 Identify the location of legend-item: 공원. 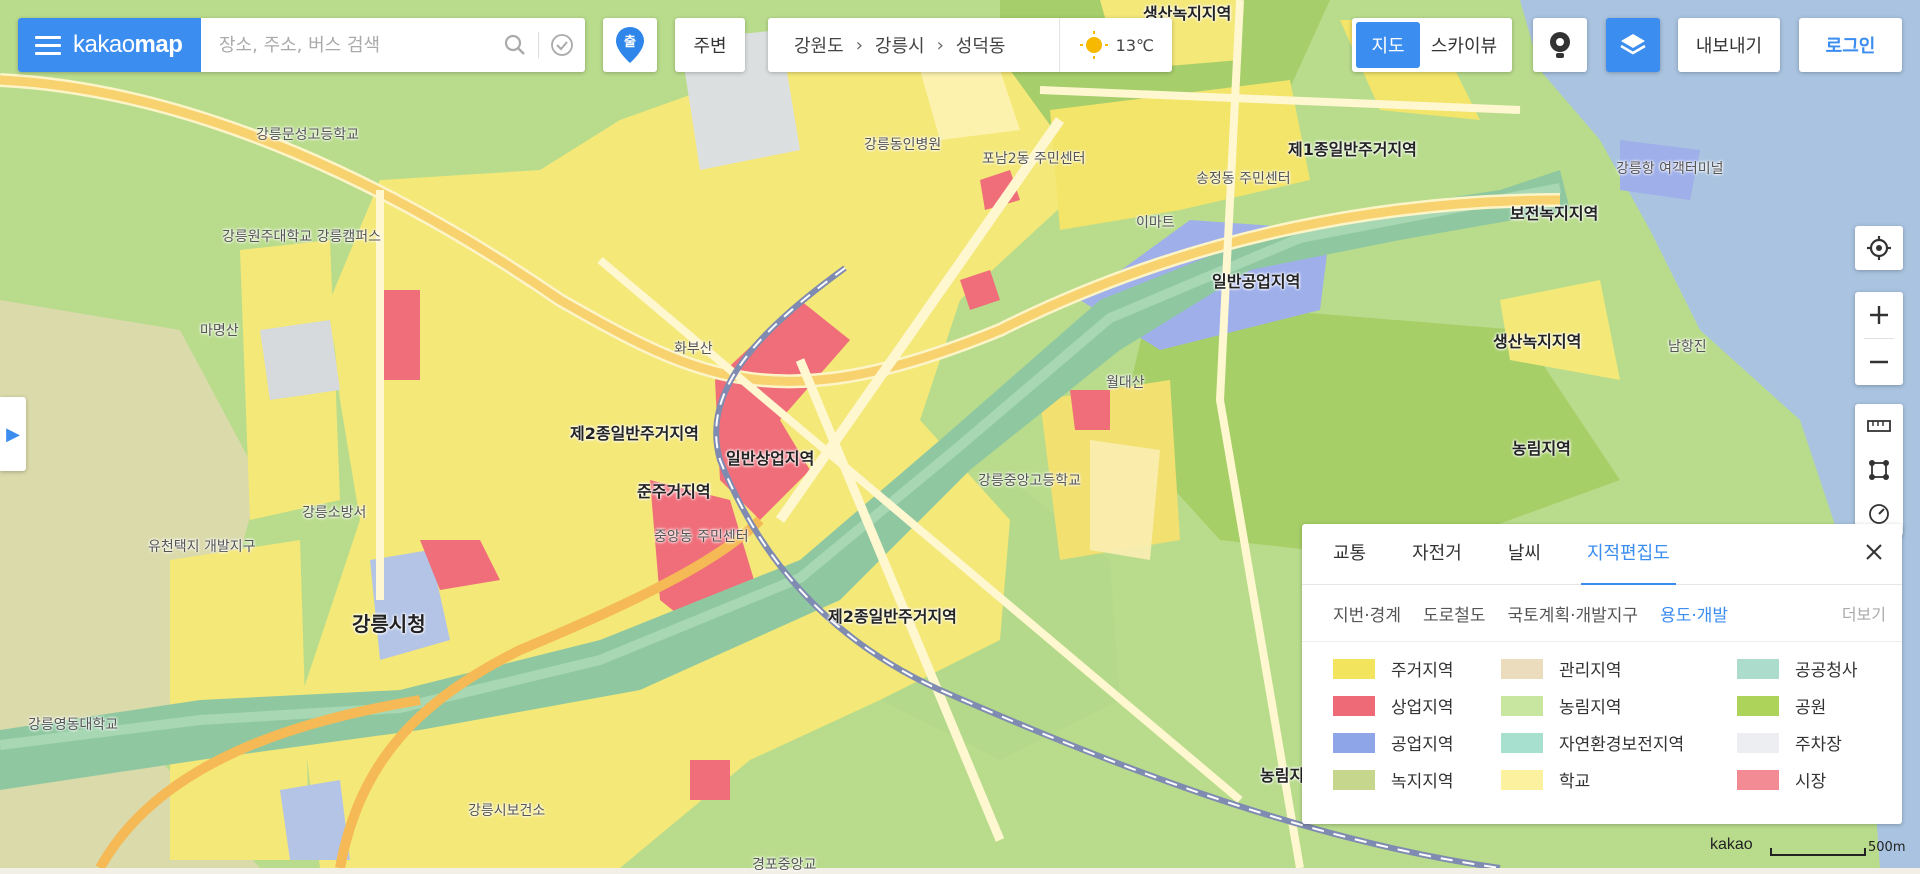
(1781, 705).